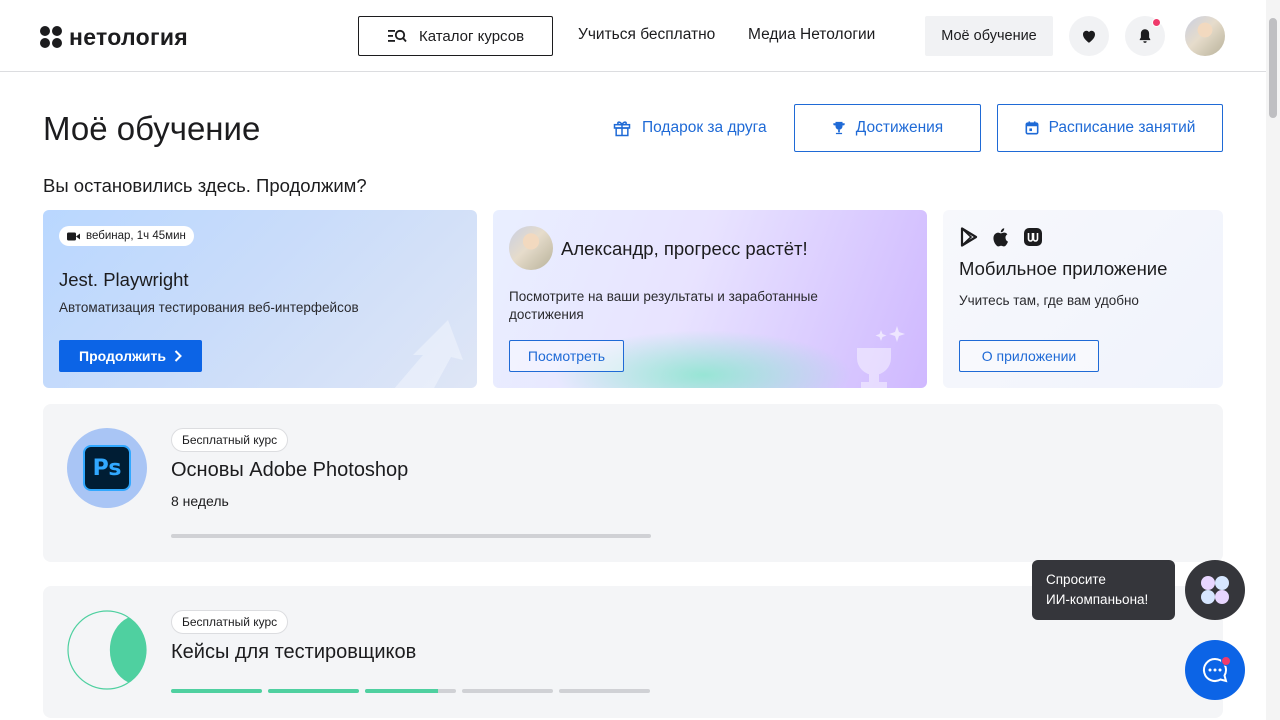  I want to click on support-chat-button, so click(1215, 670).